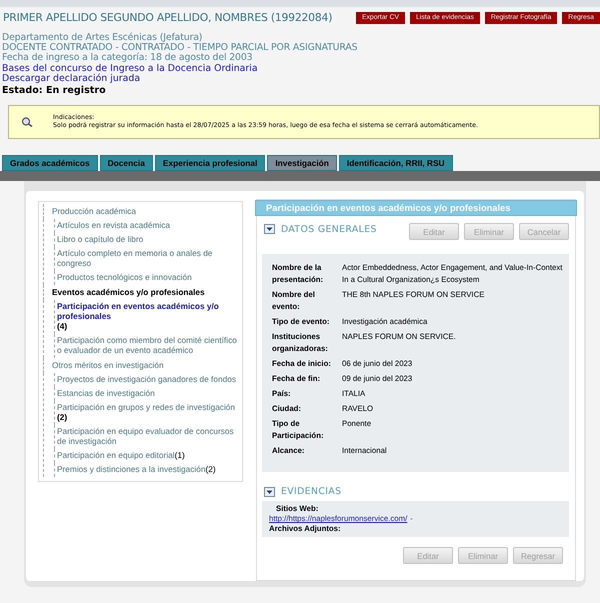 This screenshot has width=600, height=603. I want to click on tab: Grados académicos, so click(50, 163).